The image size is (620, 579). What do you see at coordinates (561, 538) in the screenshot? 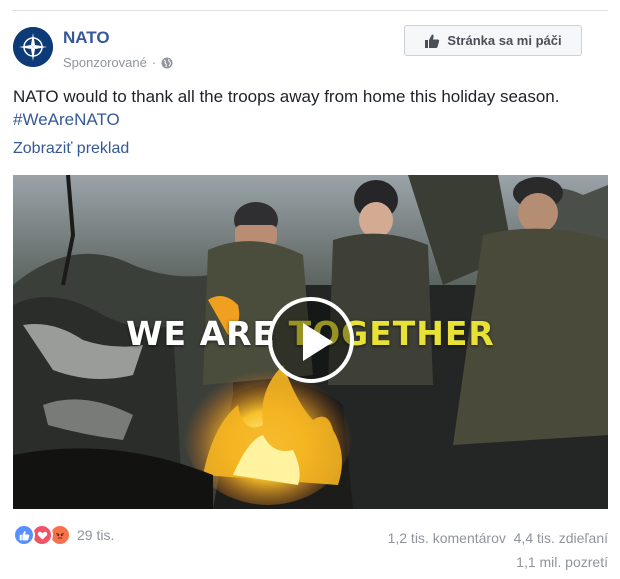
I see `shares-count-link: 4,4 tis. zdieľaní` at bounding box center [561, 538].